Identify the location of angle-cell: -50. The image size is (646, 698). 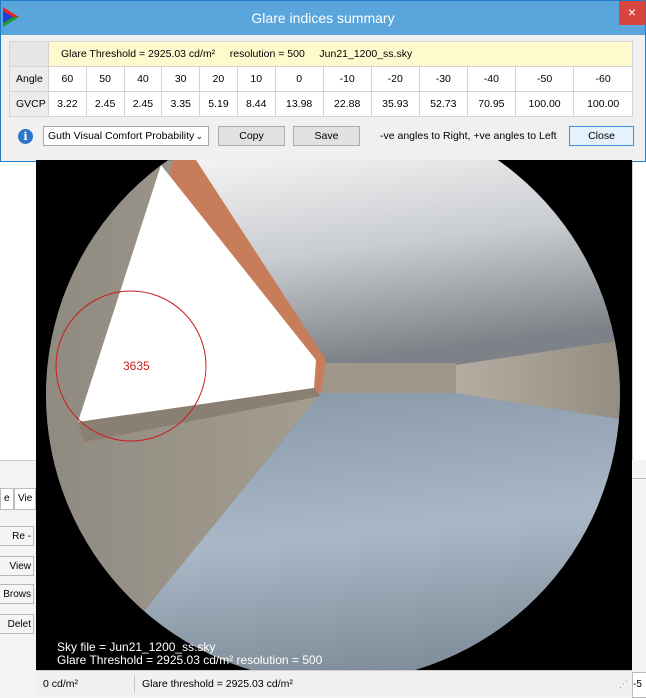
(544, 79).